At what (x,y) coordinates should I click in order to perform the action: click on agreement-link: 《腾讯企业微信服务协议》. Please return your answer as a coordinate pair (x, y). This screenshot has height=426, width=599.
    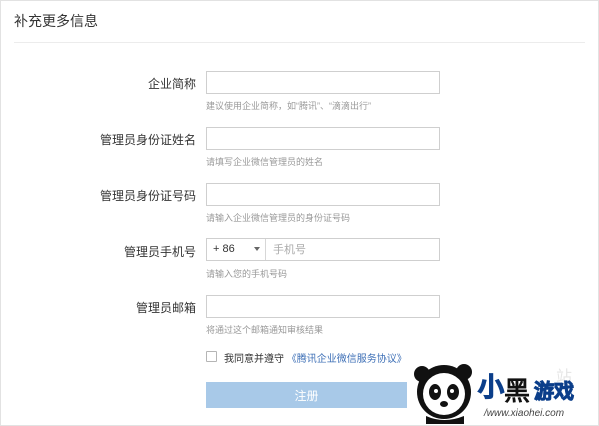
    Looking at the image, I should click on (347, 359).